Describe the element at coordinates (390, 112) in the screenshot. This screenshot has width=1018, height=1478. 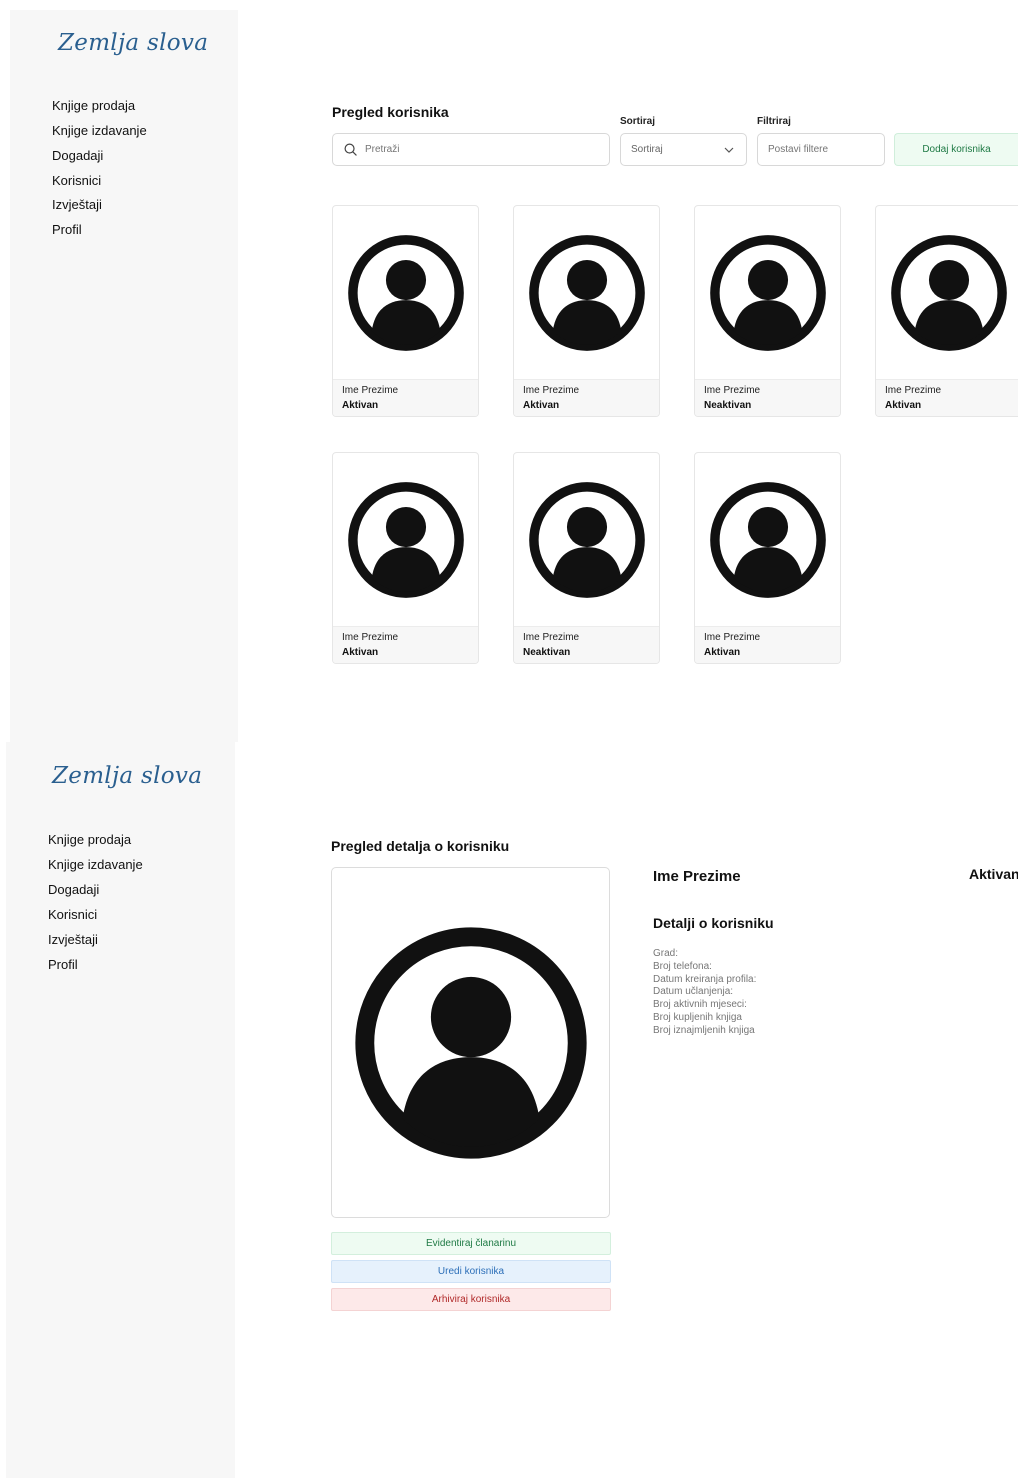
I see `page-title: Pregled korisnika` at that location.